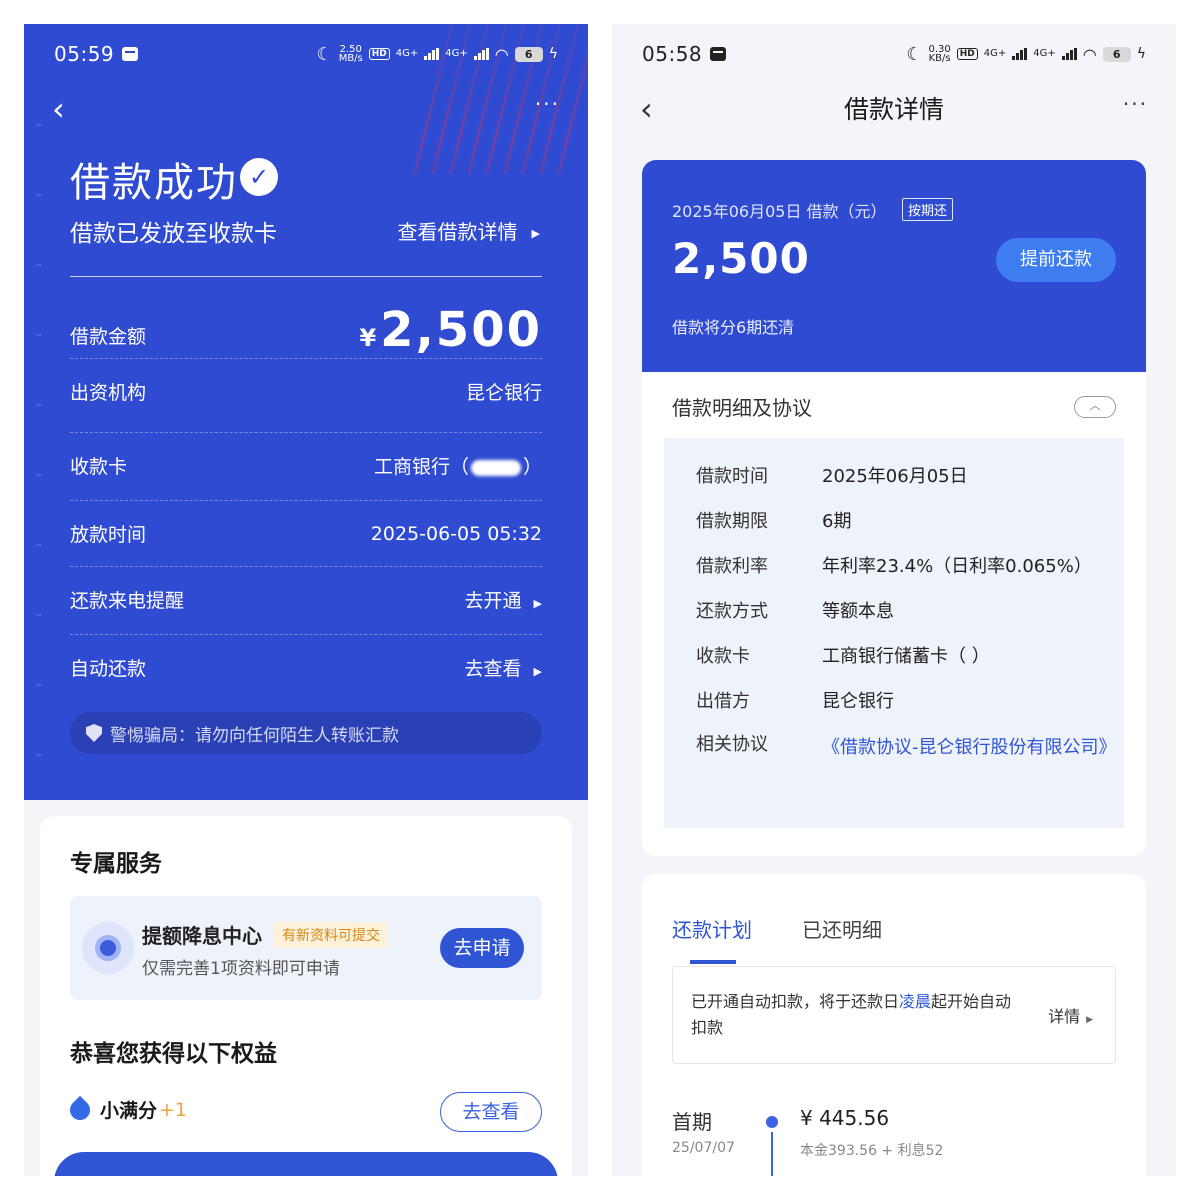  Describe the element at coordinates (482, 948) in the screenshot. I see `apply-button: 去申请` at that location.